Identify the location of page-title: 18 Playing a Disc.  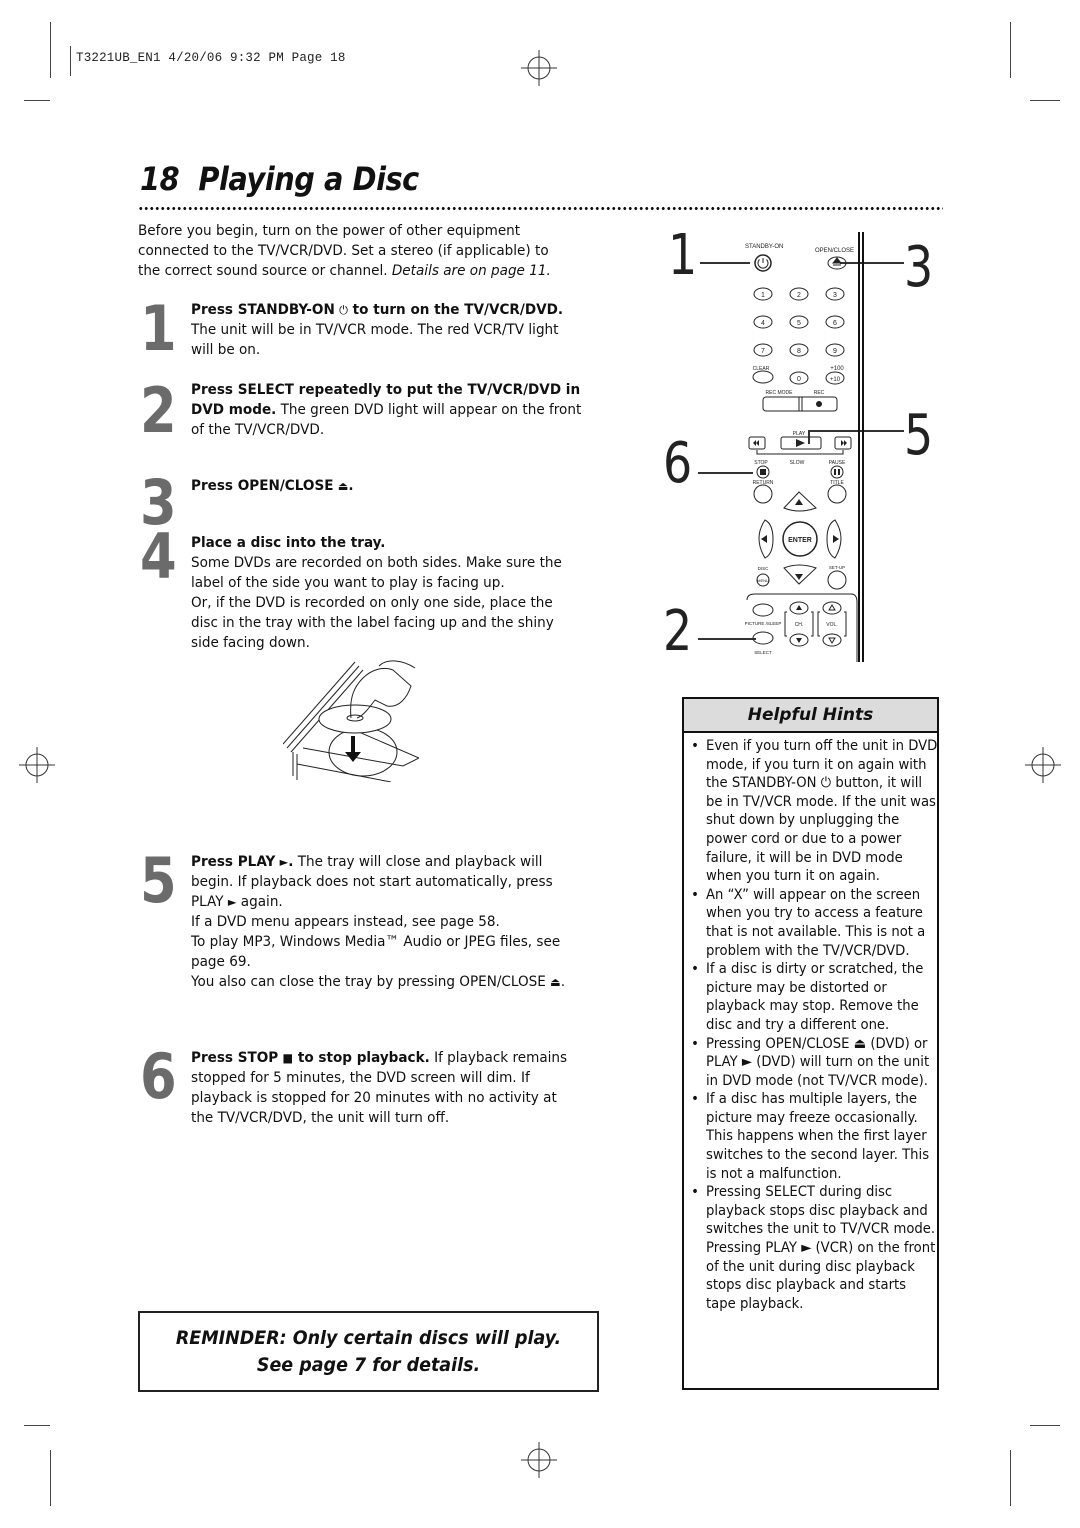
(279, 179).